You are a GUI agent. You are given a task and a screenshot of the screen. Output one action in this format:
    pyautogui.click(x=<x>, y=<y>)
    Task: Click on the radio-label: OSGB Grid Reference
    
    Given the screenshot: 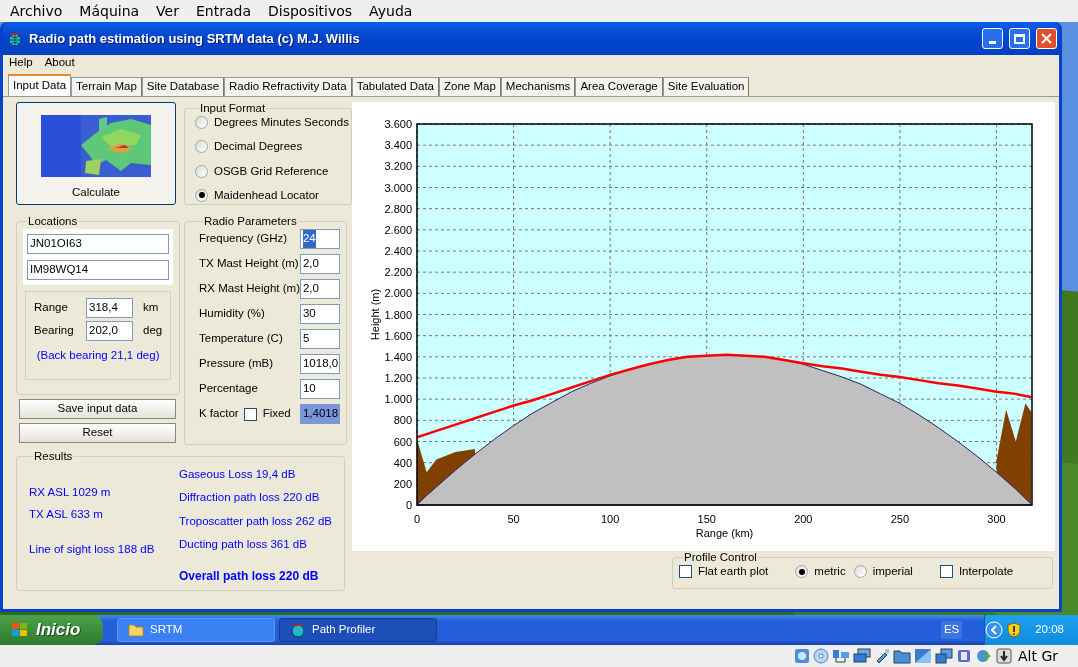 What is the action you would take?
    pyautogui.click(x=271, y=171)
    